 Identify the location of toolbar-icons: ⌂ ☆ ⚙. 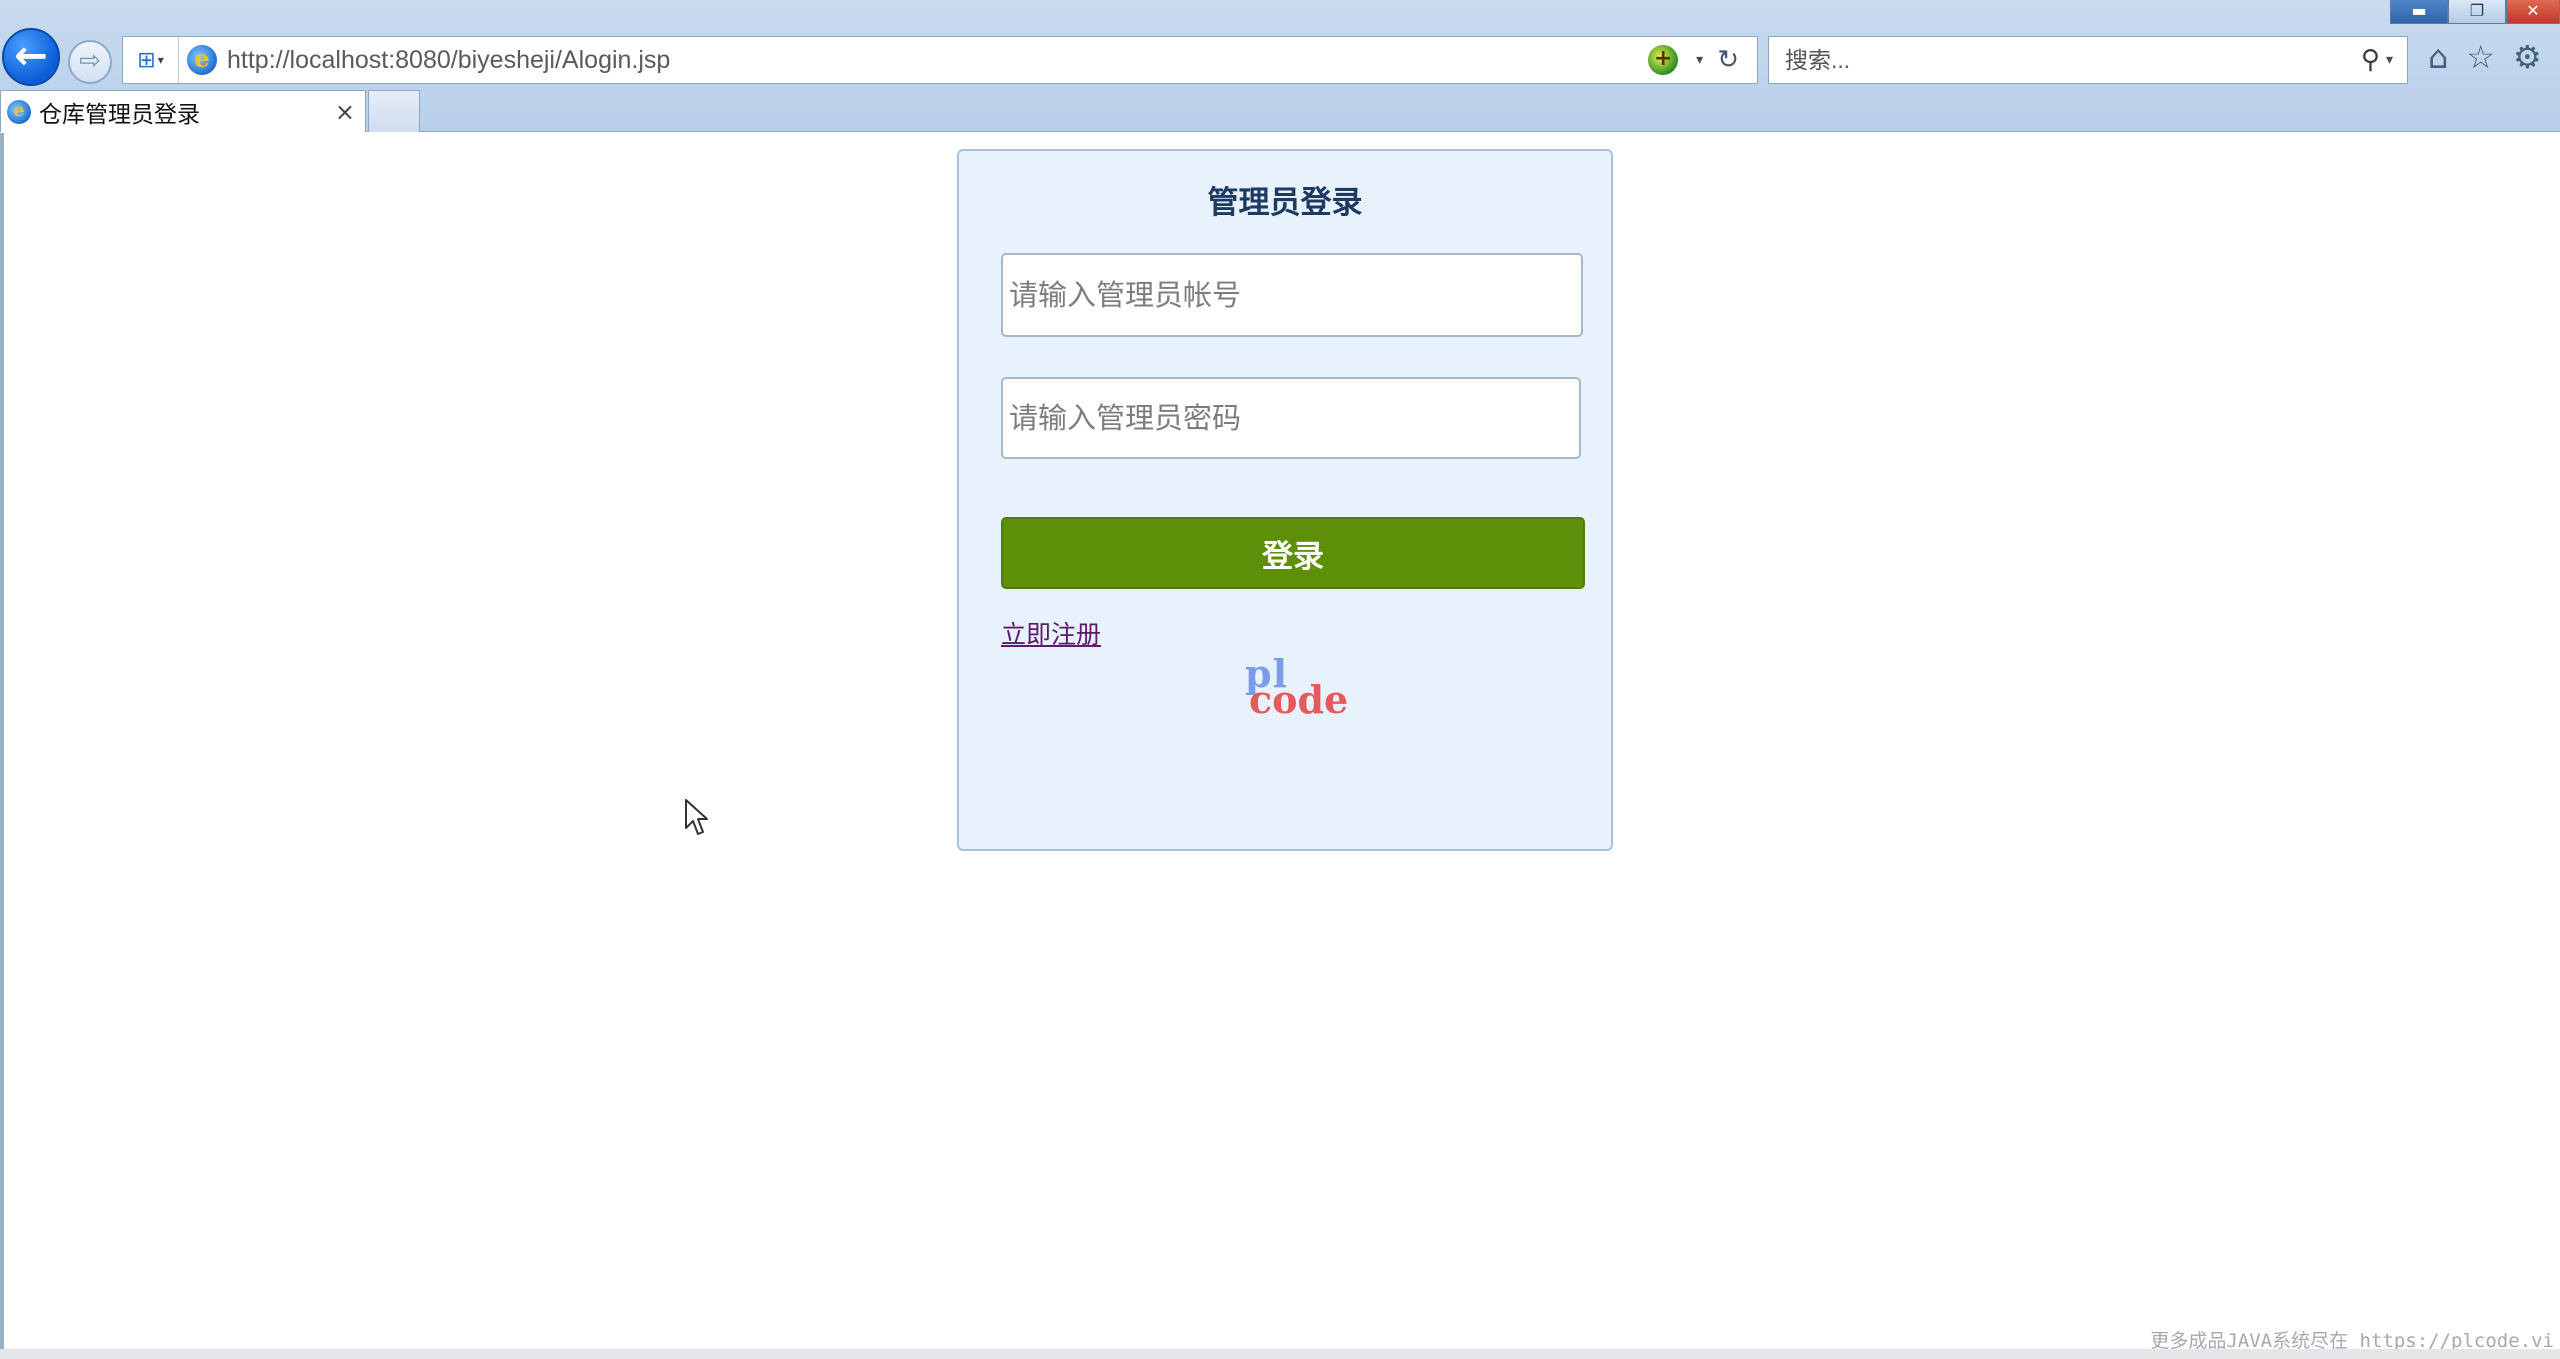
(2485, 57).